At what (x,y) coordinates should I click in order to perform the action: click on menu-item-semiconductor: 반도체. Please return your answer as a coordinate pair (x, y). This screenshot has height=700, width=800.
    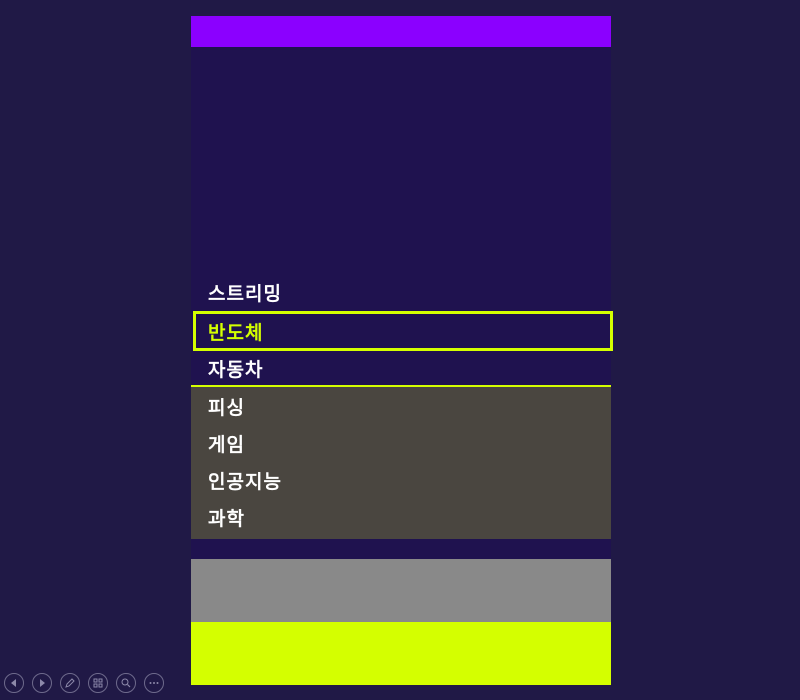
    Looking at the image, I should click on (403, 331).